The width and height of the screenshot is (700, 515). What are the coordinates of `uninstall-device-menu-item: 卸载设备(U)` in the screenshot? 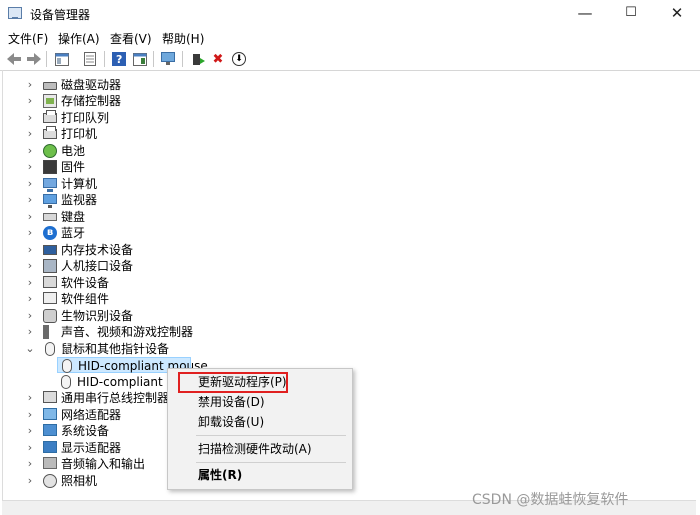 It's located at (260, 422).